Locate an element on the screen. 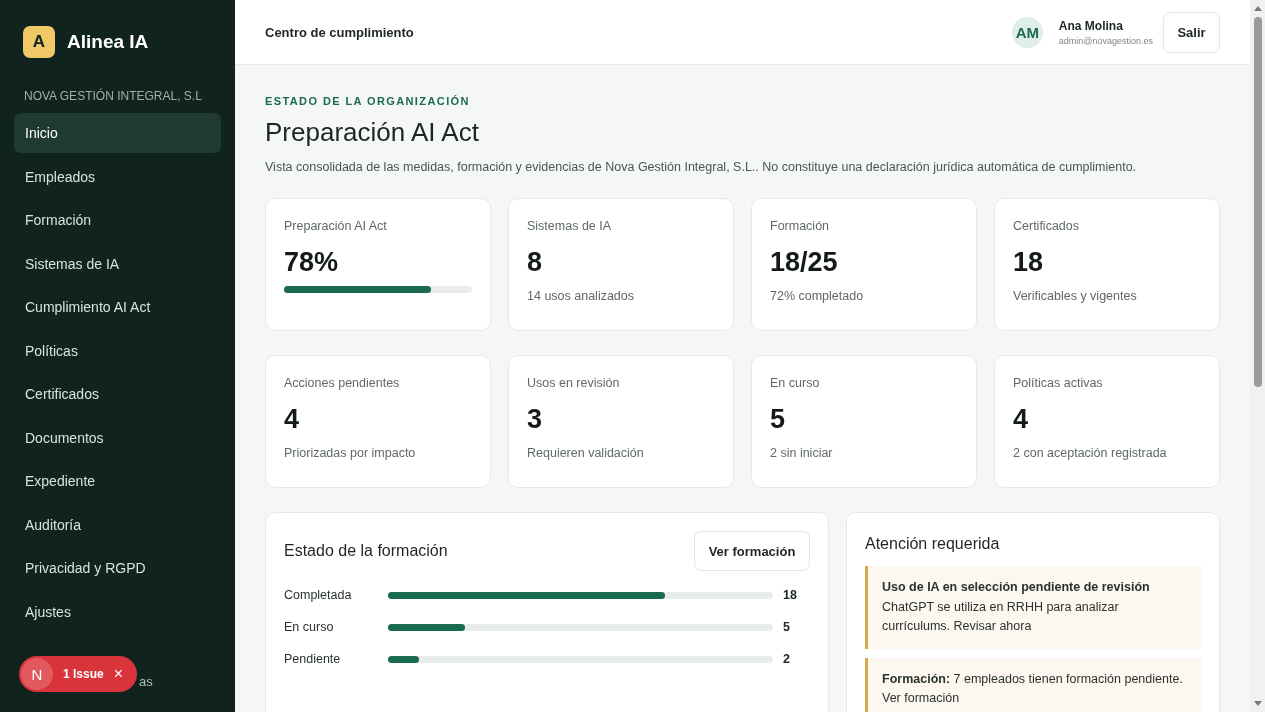 This screenshot has height=712, width=1265. logout-button: Salir is located at coordinates (1191, 32).